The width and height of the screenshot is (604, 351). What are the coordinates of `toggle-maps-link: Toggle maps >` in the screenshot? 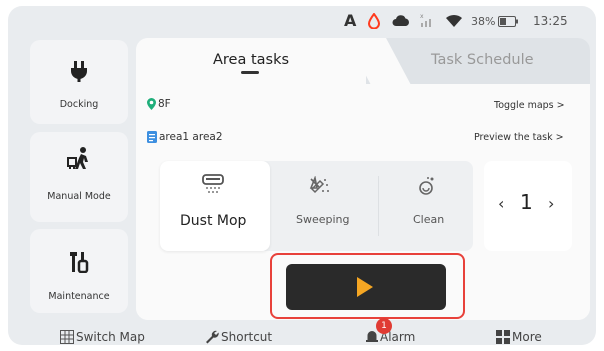 It's located at (529, 105).